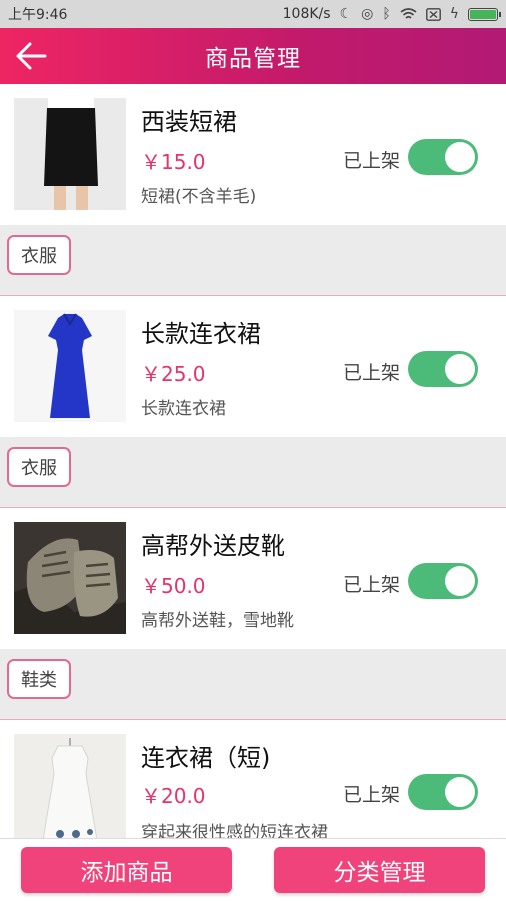 This screenshot has width=506, height=901. I want to click on back-button, so click(31, 56).